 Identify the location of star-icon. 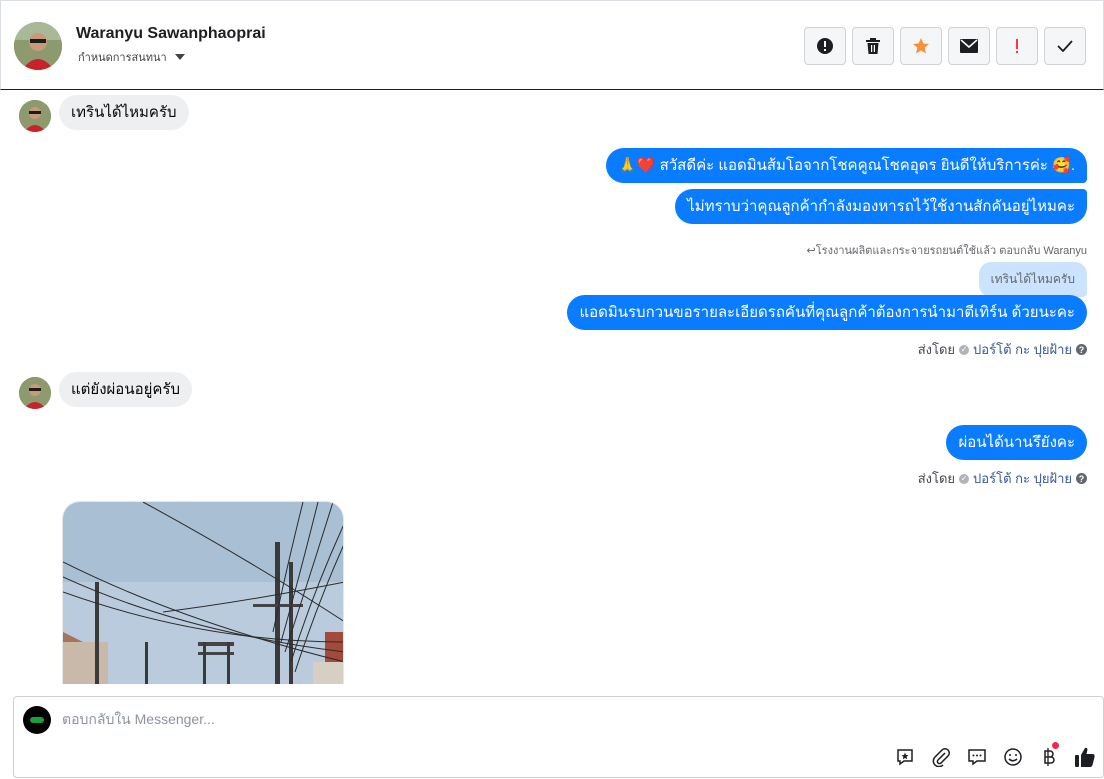
(921, 46).